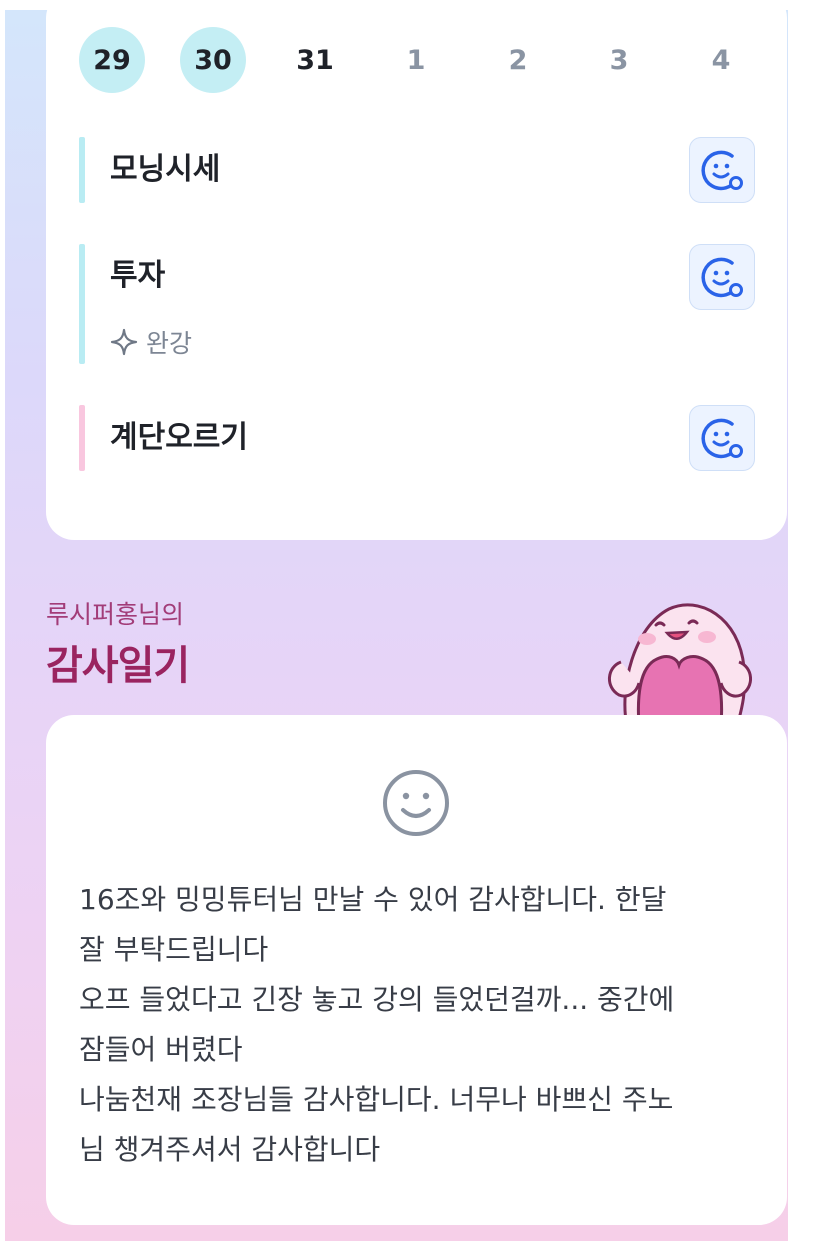 The image size is (827, 1241). What do you see at coordinates (518, 60) in the screenshot?
I see `date-2: 2` at bounding box center [518, 60].